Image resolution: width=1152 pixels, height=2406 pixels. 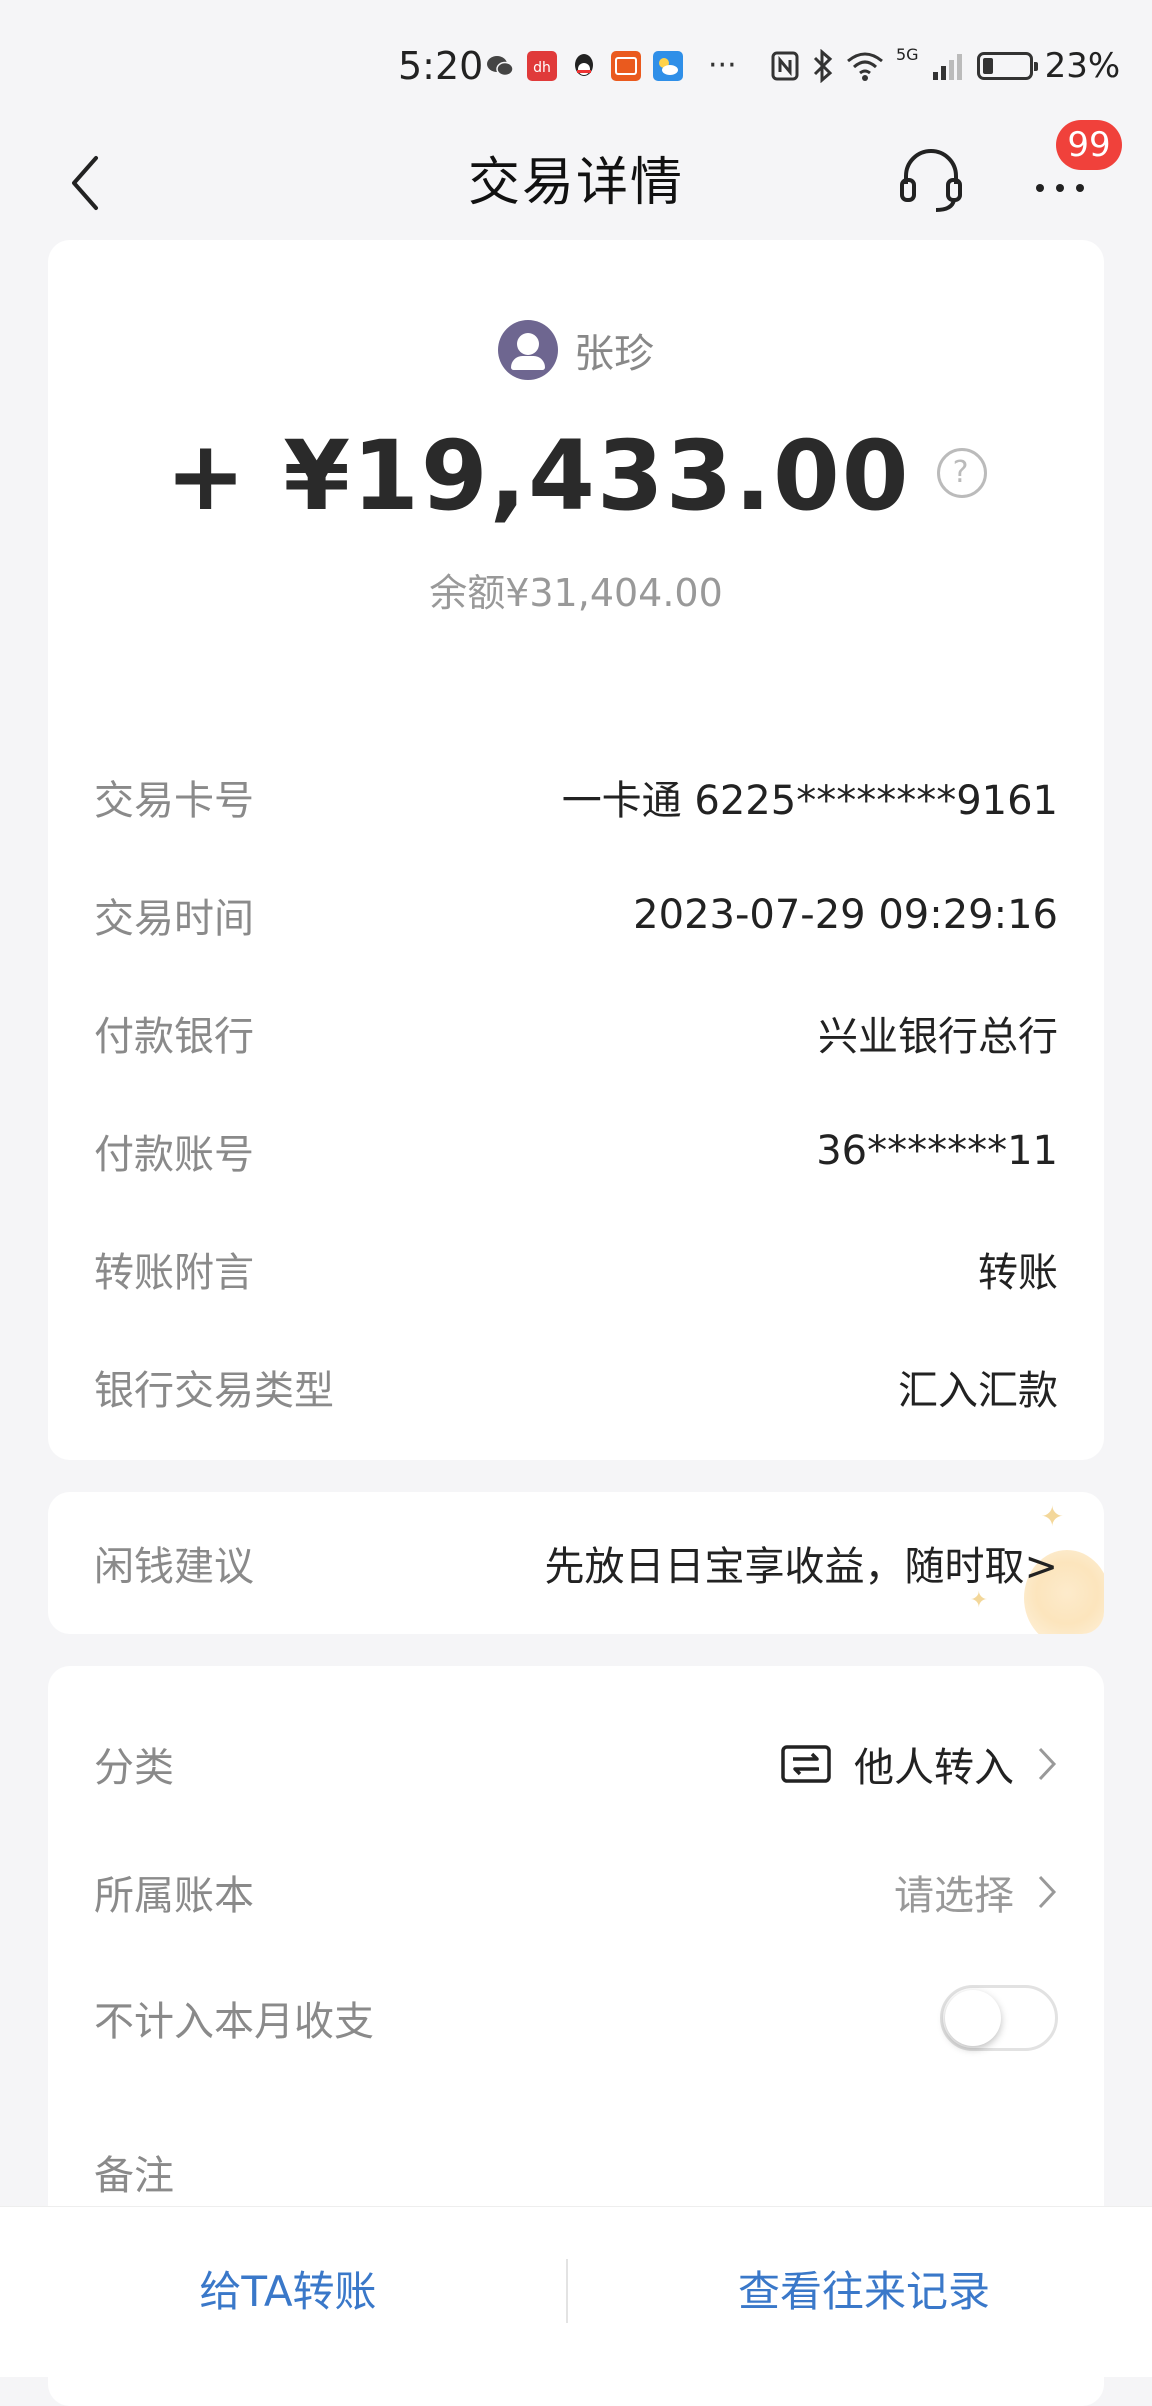 What do you see at coordinates (567, 2291) in the screenshot?
I see `divider` at bounding box center [567, 2291].